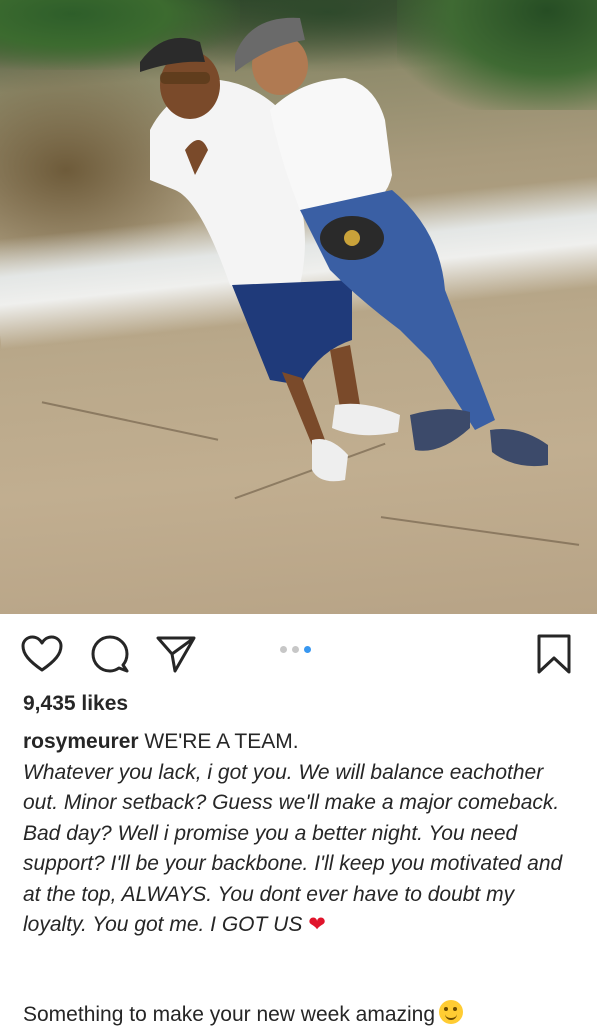  I want to click on smiling-face-emoji-icon, so click(451, 1012).